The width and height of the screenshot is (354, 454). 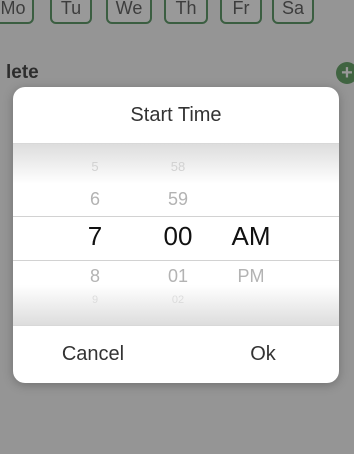 What do you see at coordinates (176, 115) in the screenshot?
I see `dialog-title: Start Time` at bounding box center [176, 115].